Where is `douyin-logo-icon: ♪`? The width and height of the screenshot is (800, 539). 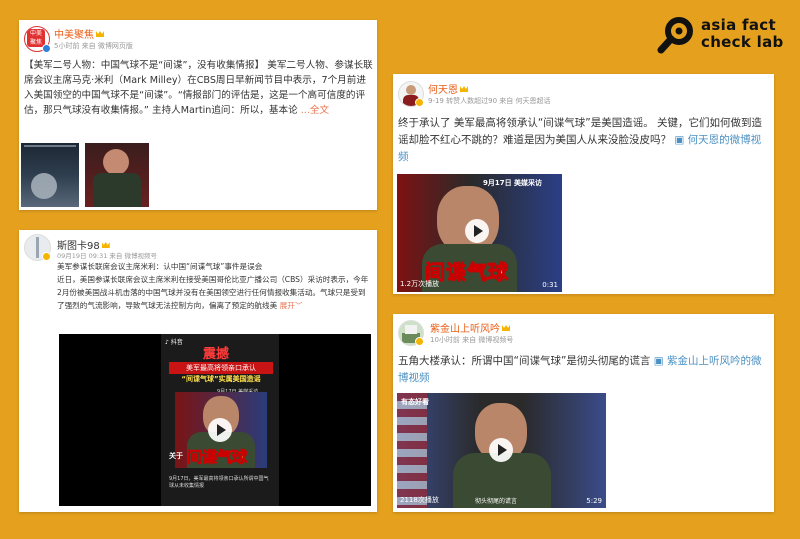 douyin-logo-icon: ♪ is located at coordinates (167, 342).